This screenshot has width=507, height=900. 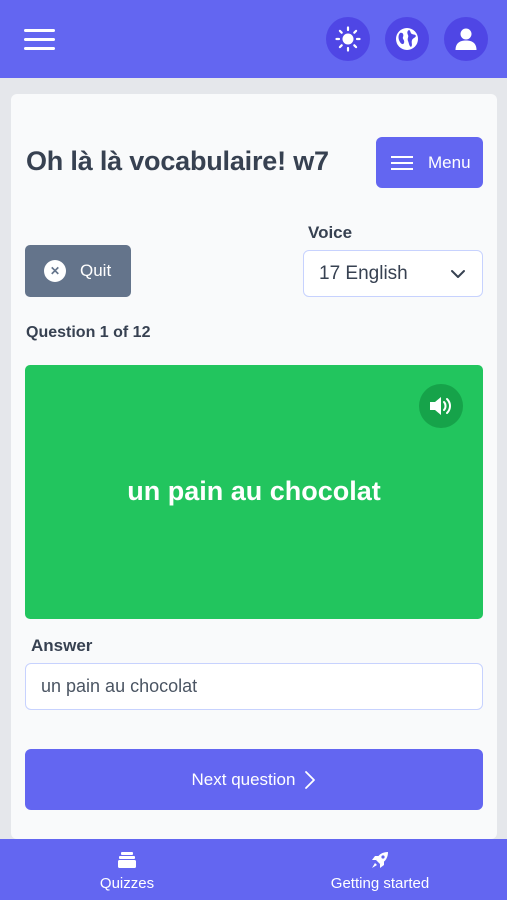 What do you see at coordinates (177, 161) in the screenshot?
I see `page-title: Oh là là vocabulaire! w7` at bounding box center [177, 161].